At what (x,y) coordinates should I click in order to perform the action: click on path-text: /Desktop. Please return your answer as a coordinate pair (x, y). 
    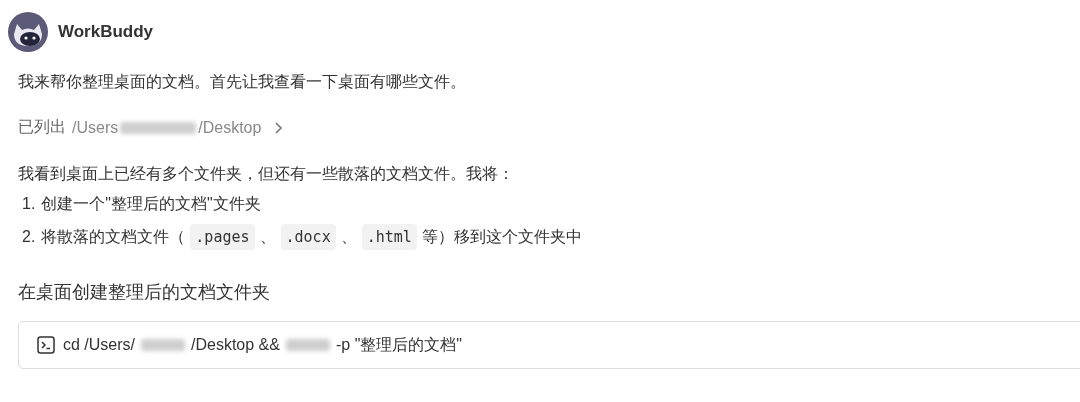
    Looking at the image, I should click on (230, 127).